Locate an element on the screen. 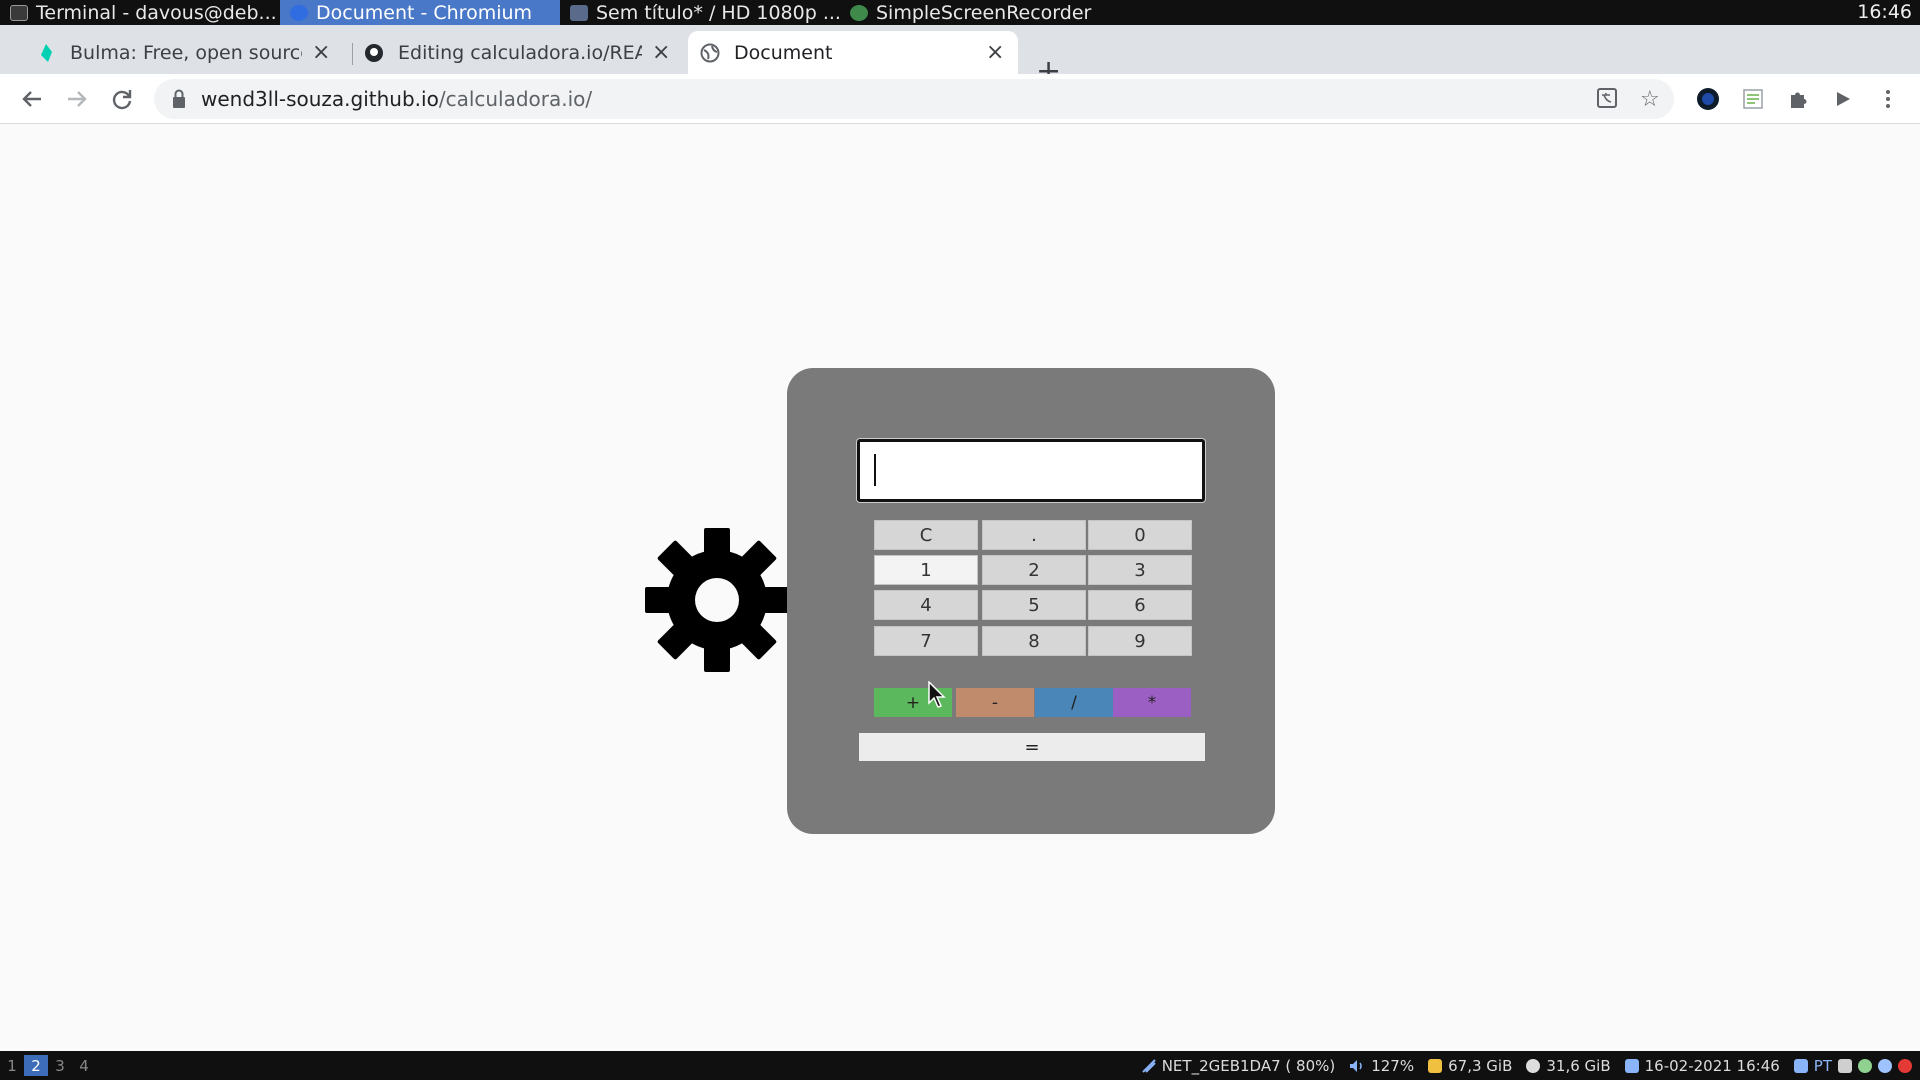  key-clear: C is located at coordinates (926, 535).